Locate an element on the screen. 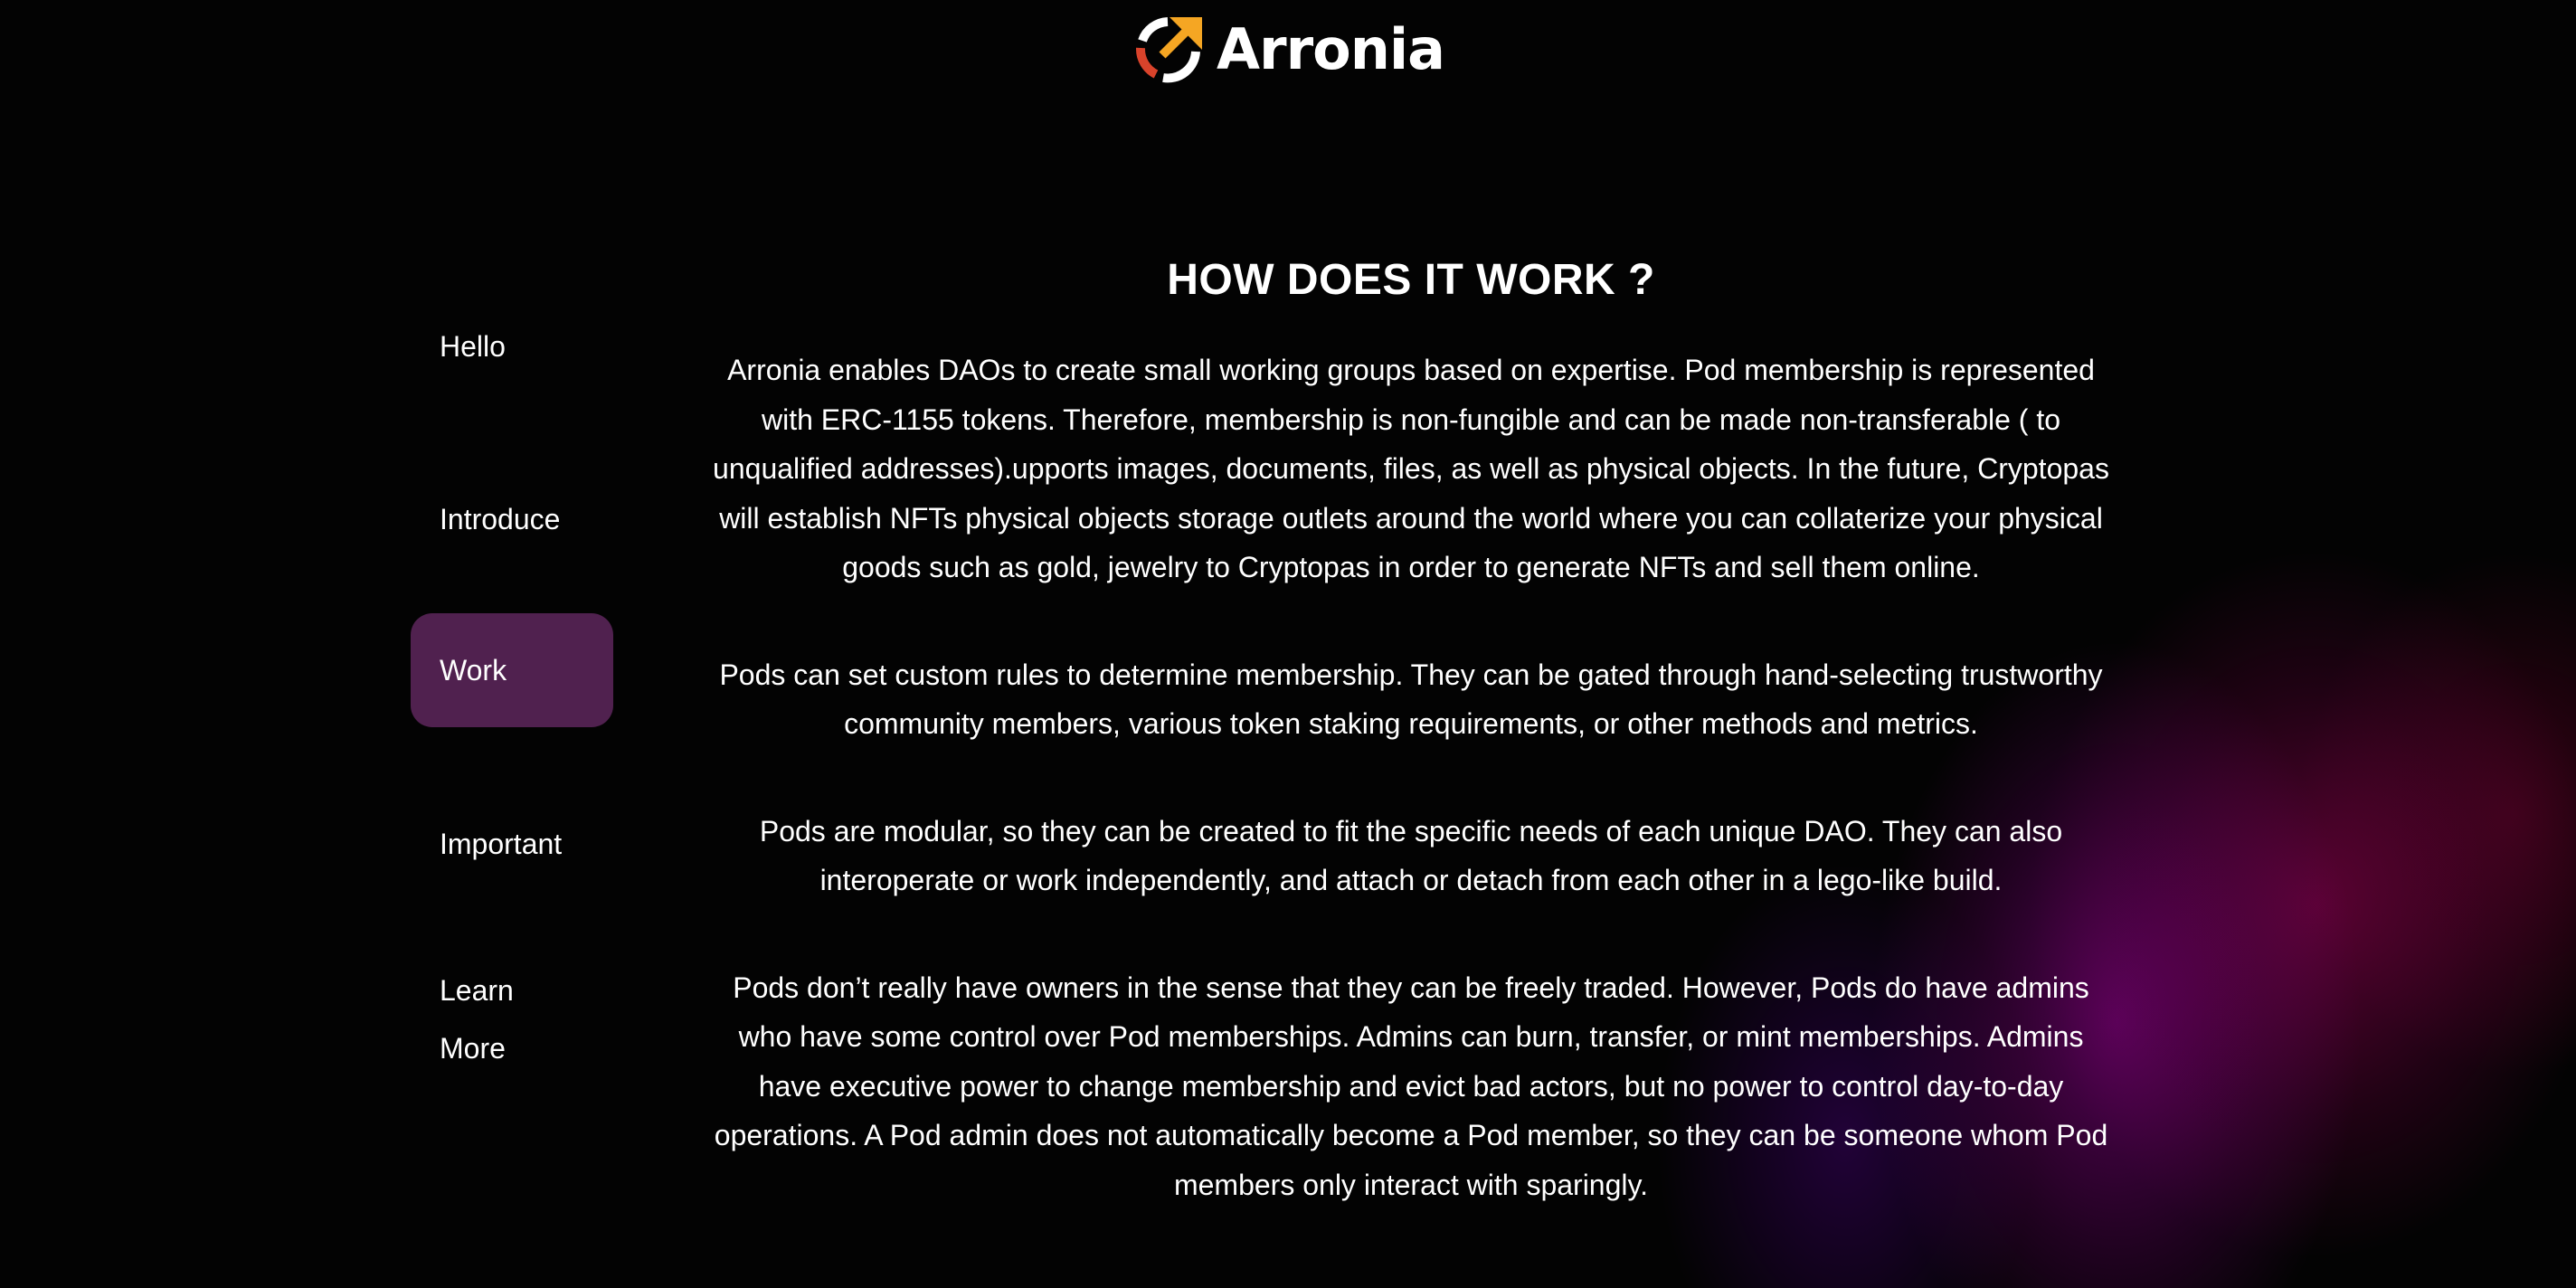  nav-item-label: Learn More is located at coordinates (477, 1020).